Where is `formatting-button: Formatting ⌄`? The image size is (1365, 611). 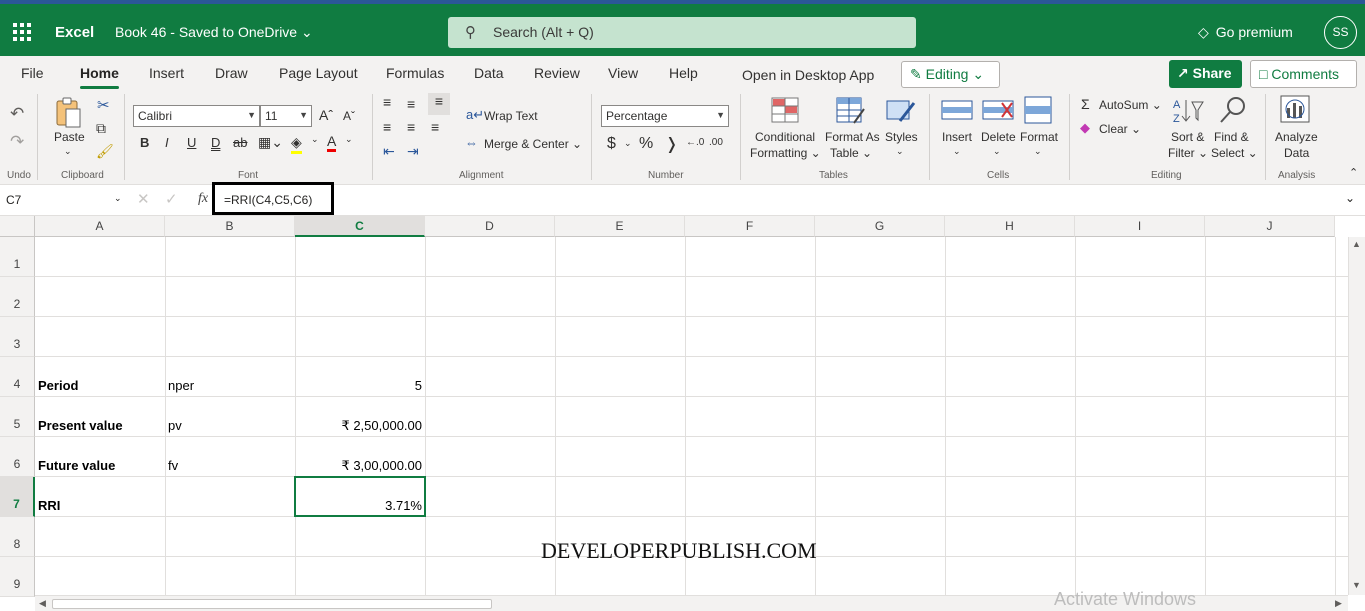 formatting-button: Formatting ⌄ is located at coordinates (785, 153).